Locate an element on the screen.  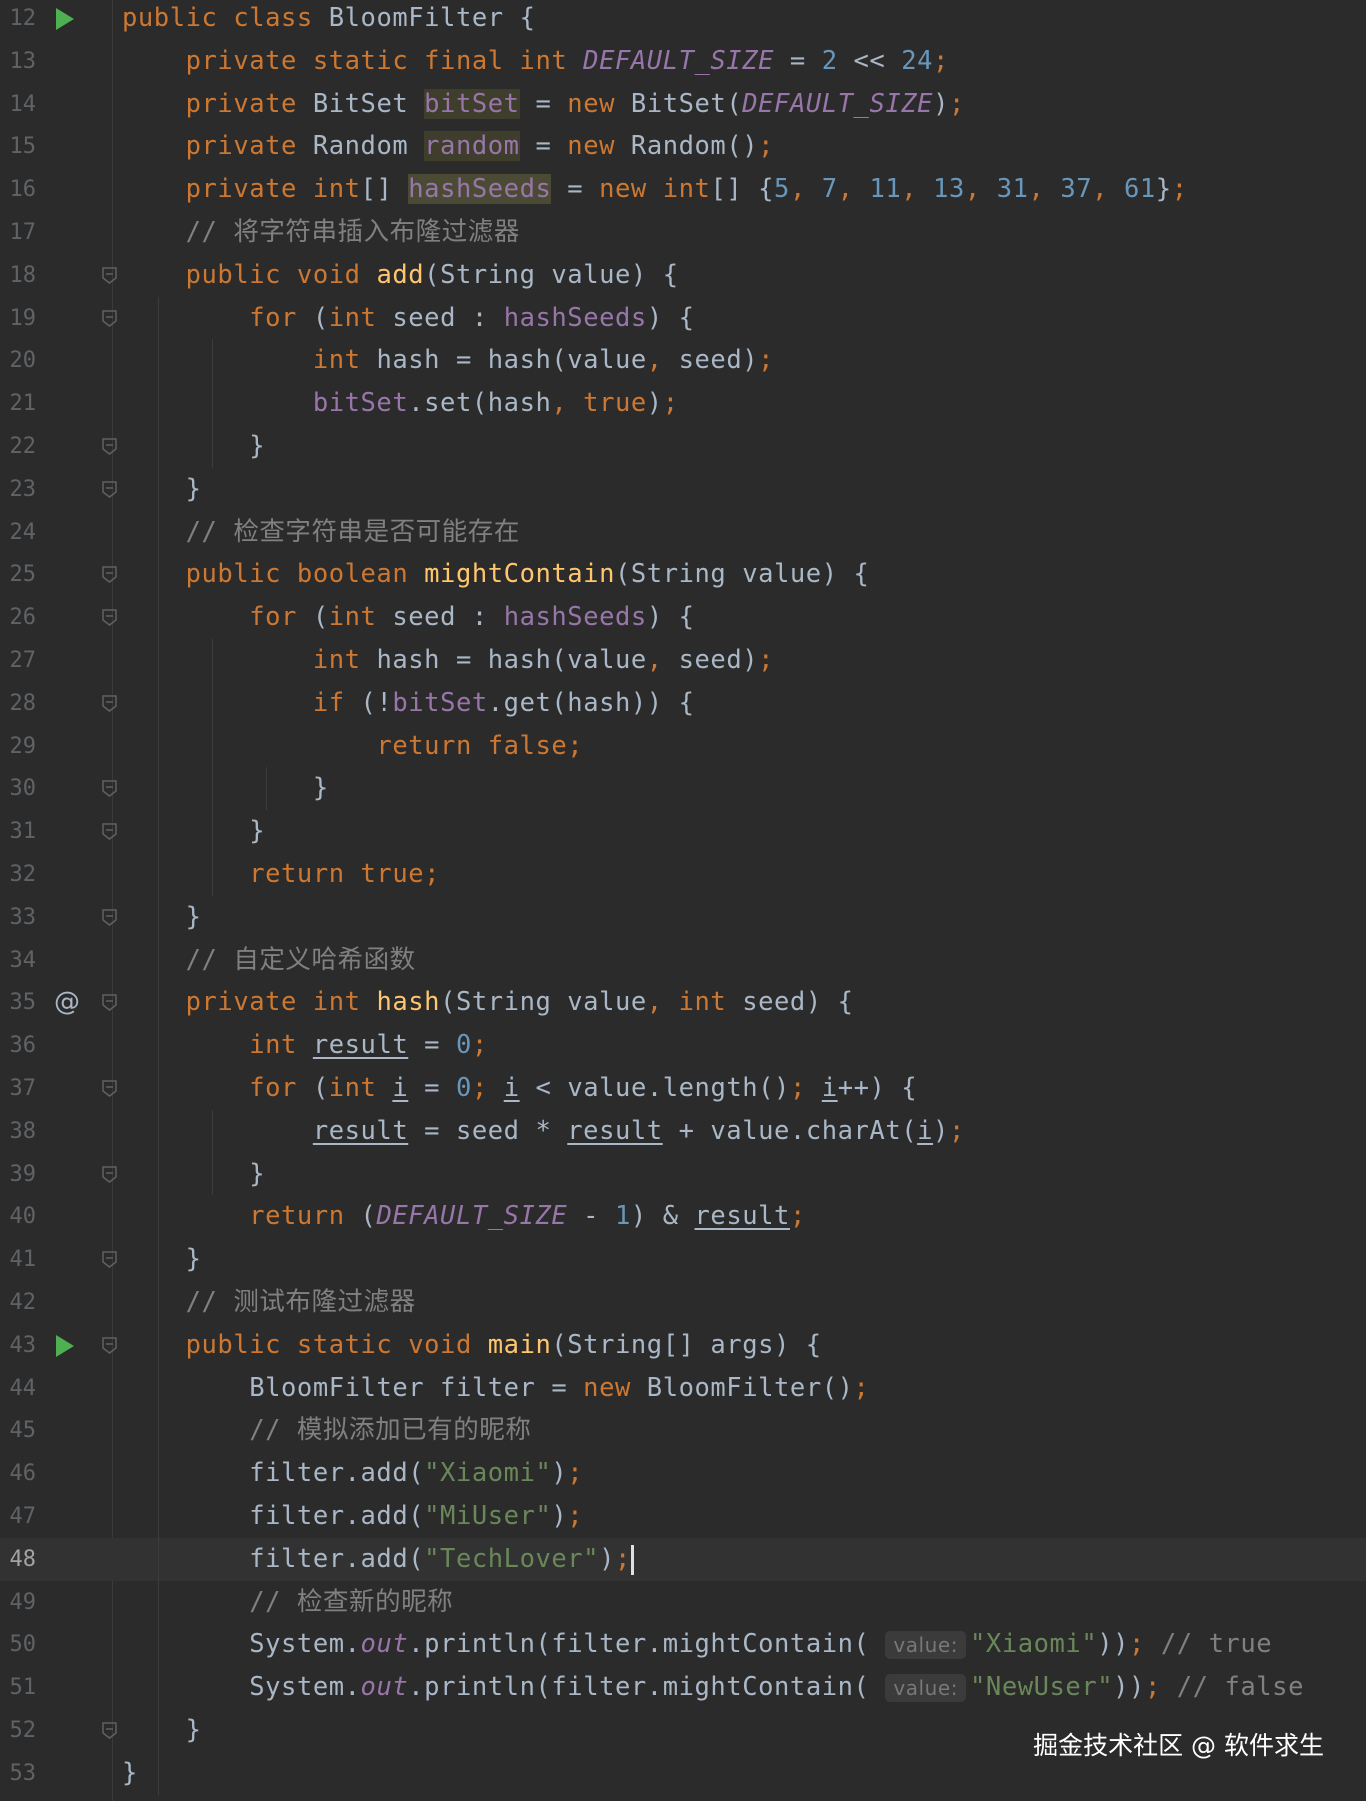
code-text: filter.add("Xiaomi"); is located at coordinates (352, 1473).